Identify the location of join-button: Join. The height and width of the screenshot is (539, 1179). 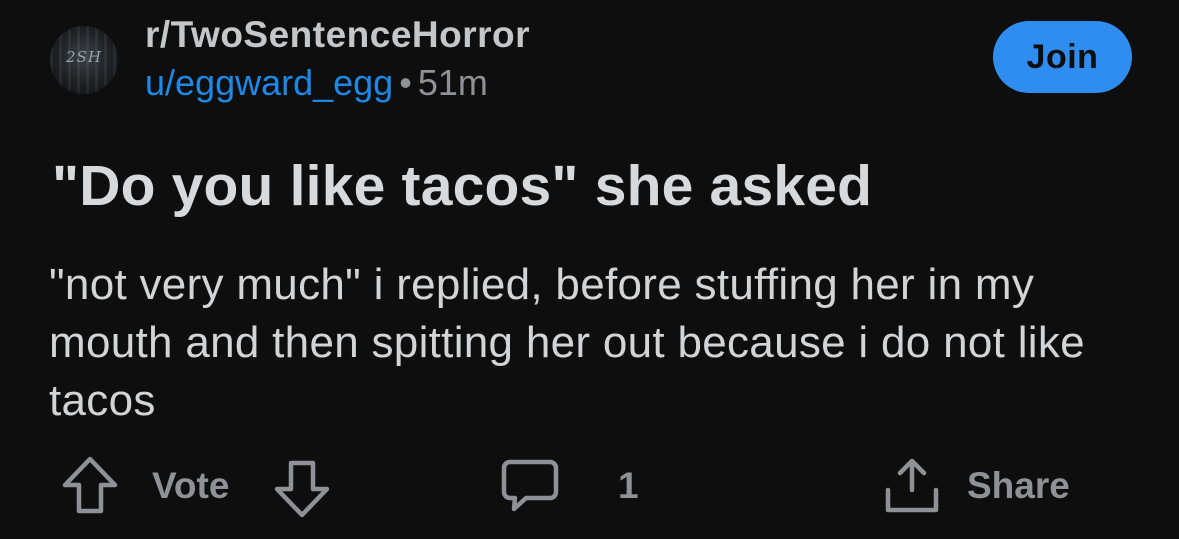
(1062, 57).